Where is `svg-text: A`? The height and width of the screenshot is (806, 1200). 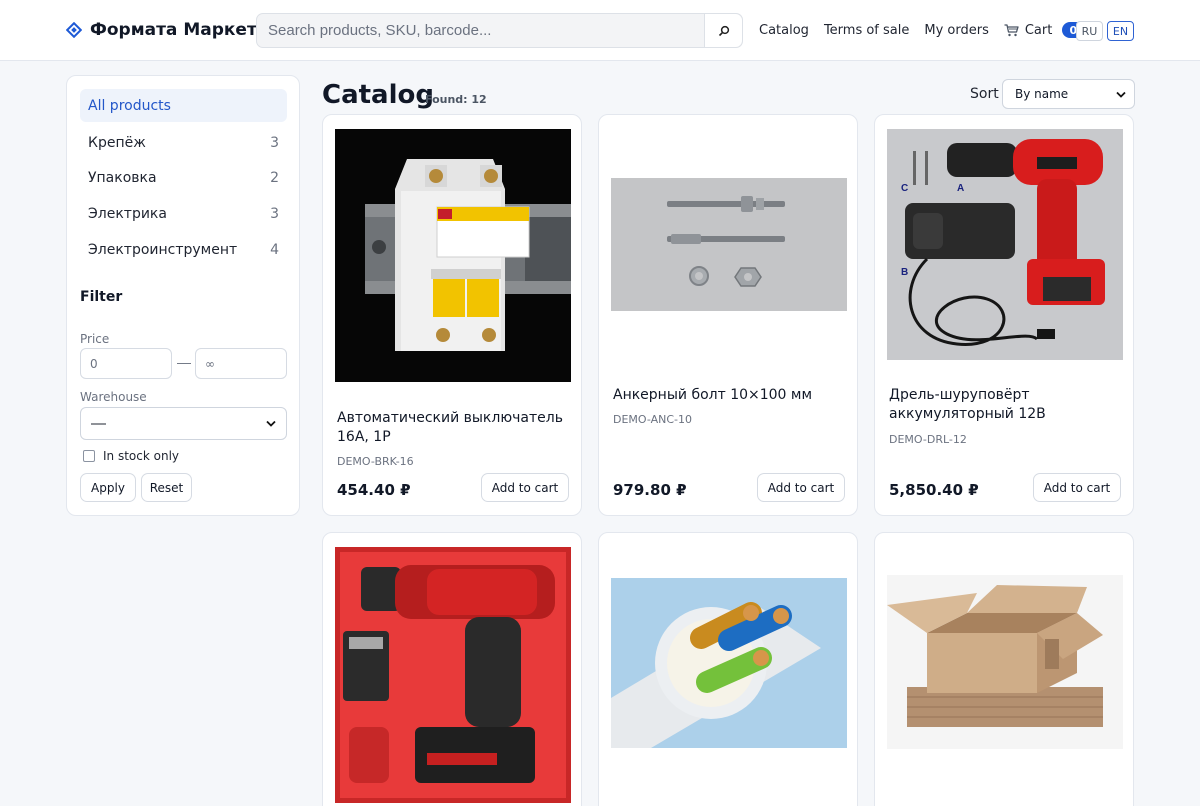
svg-text: A is located at coordinates (960, 188).